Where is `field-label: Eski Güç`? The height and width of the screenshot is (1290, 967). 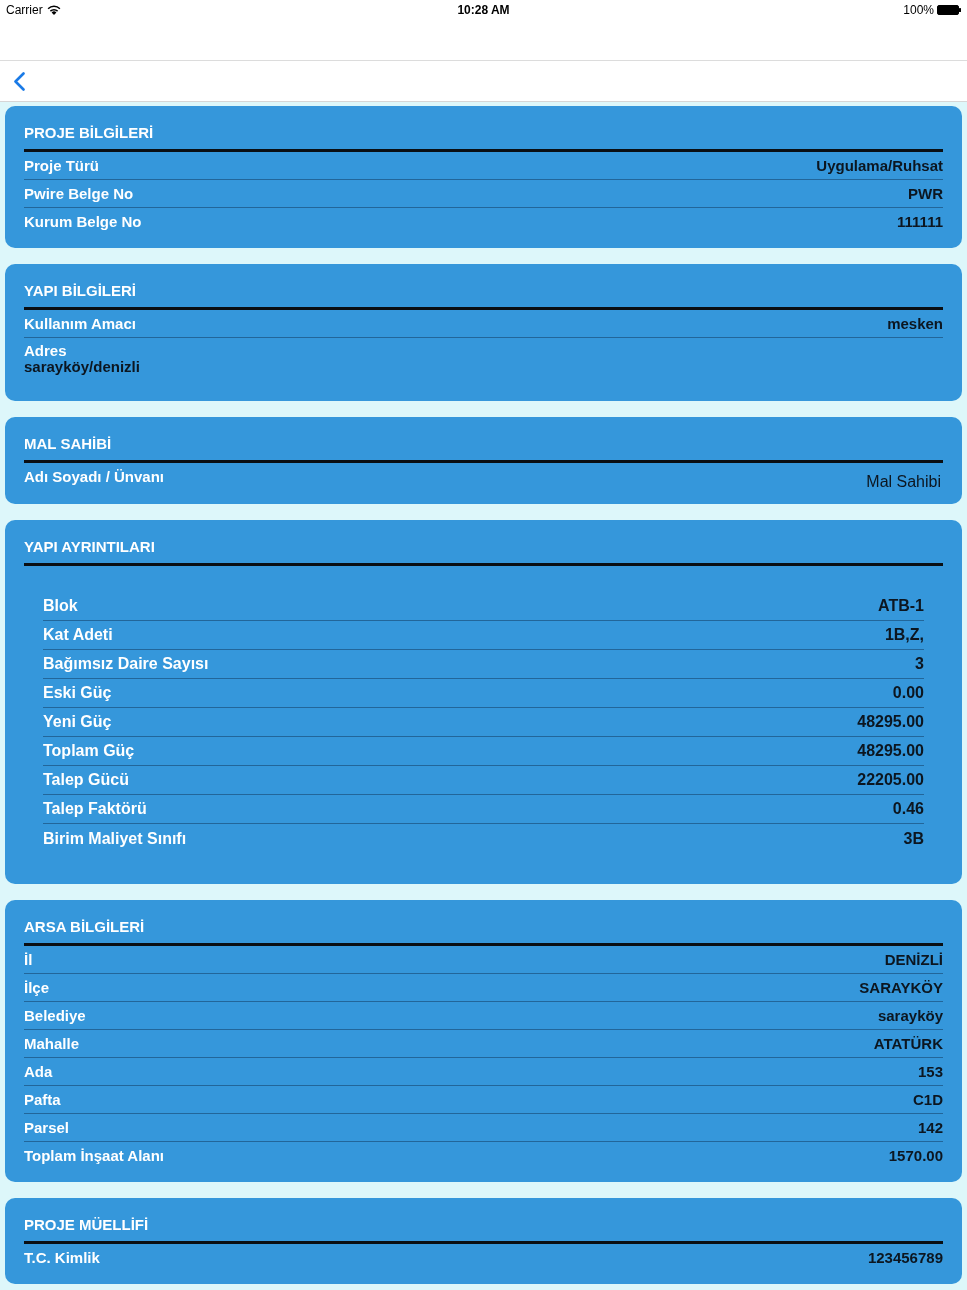
field-label: Eski Güç is located at coordinates (77, 693).